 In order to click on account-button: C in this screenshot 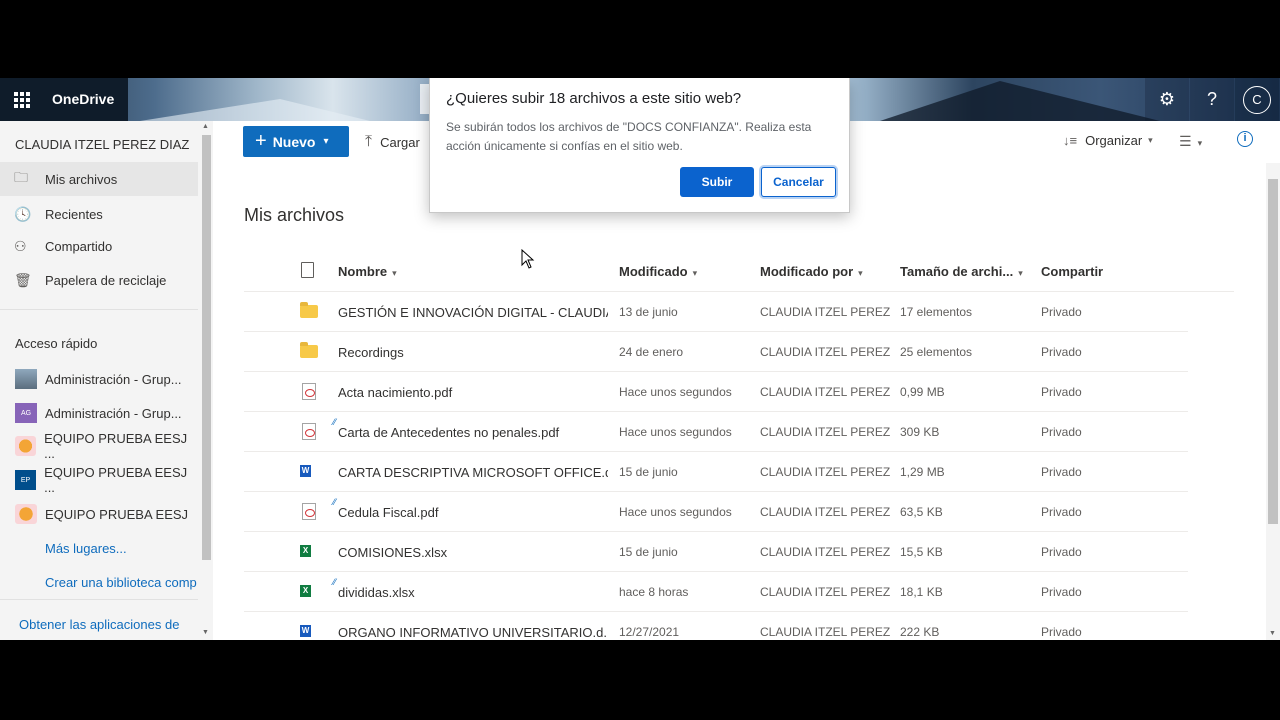, I will do `click(1257, 99)`.